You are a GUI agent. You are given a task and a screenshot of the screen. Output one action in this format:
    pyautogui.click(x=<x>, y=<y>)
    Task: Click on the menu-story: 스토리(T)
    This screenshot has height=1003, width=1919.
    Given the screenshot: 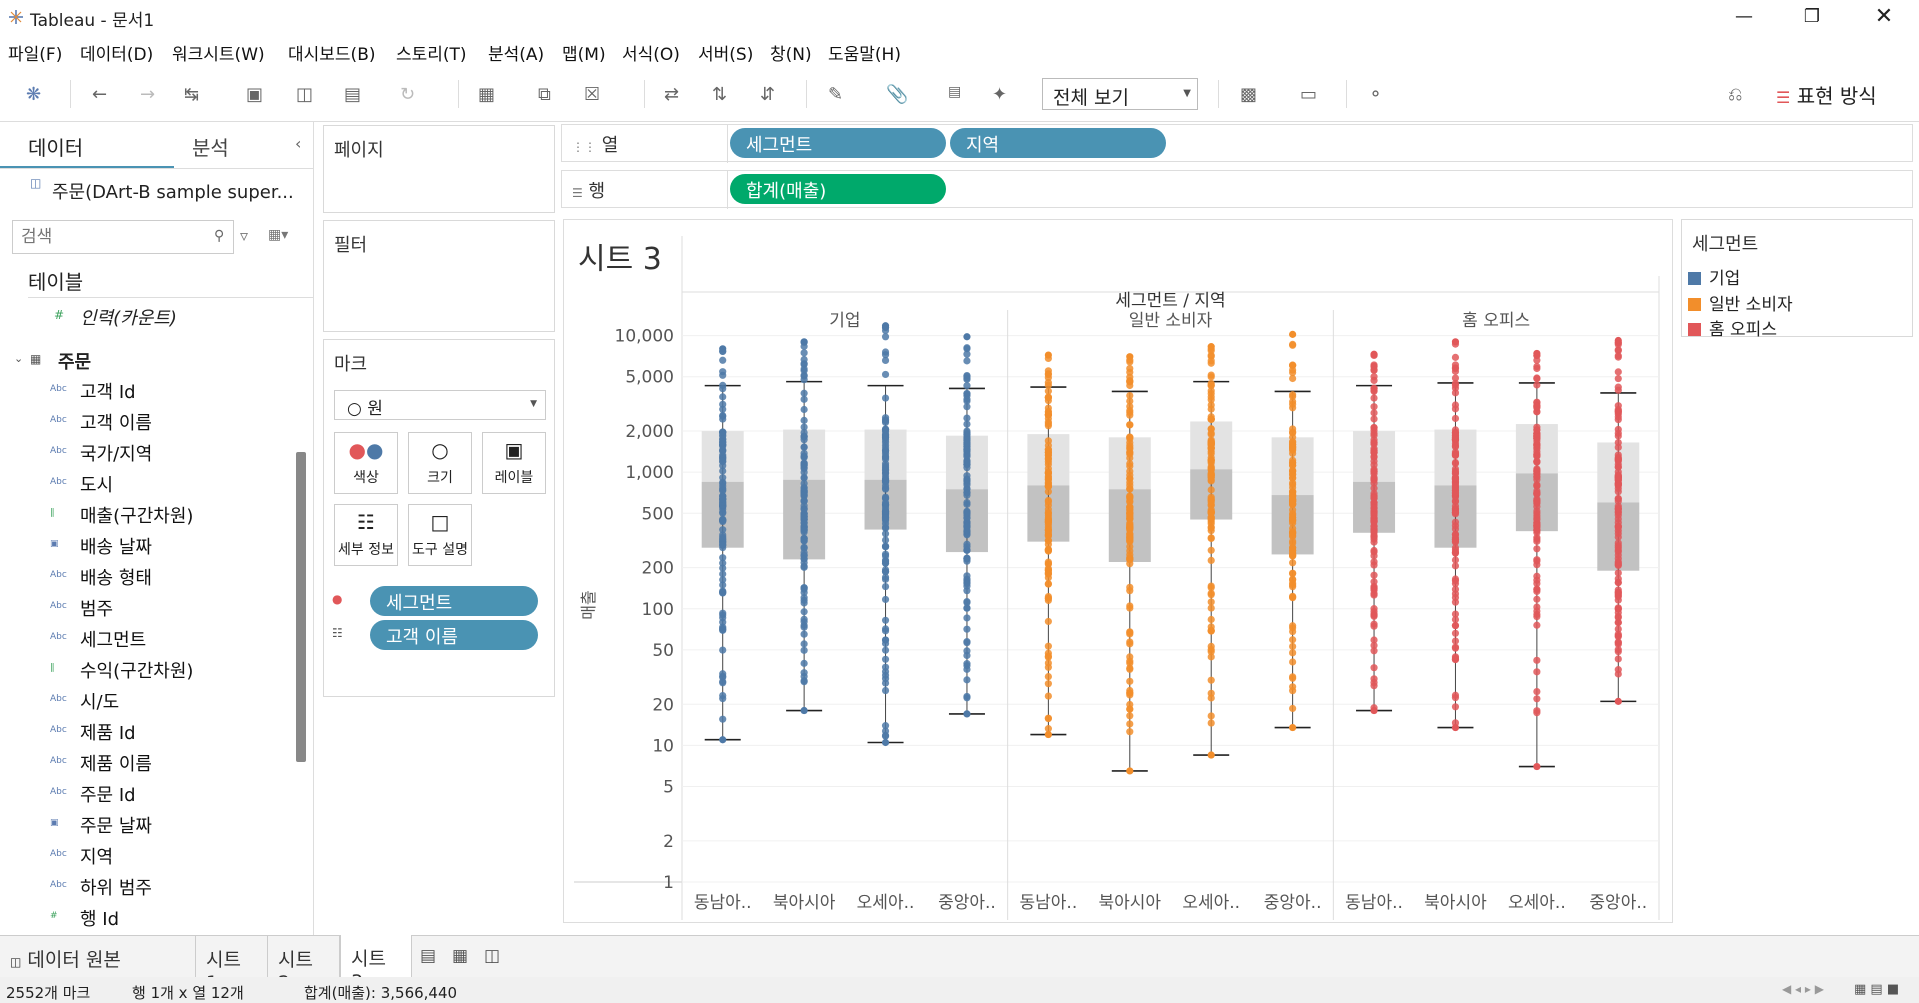 What is the action you would take?
    pyautogui.click(x=431, y=52)
    